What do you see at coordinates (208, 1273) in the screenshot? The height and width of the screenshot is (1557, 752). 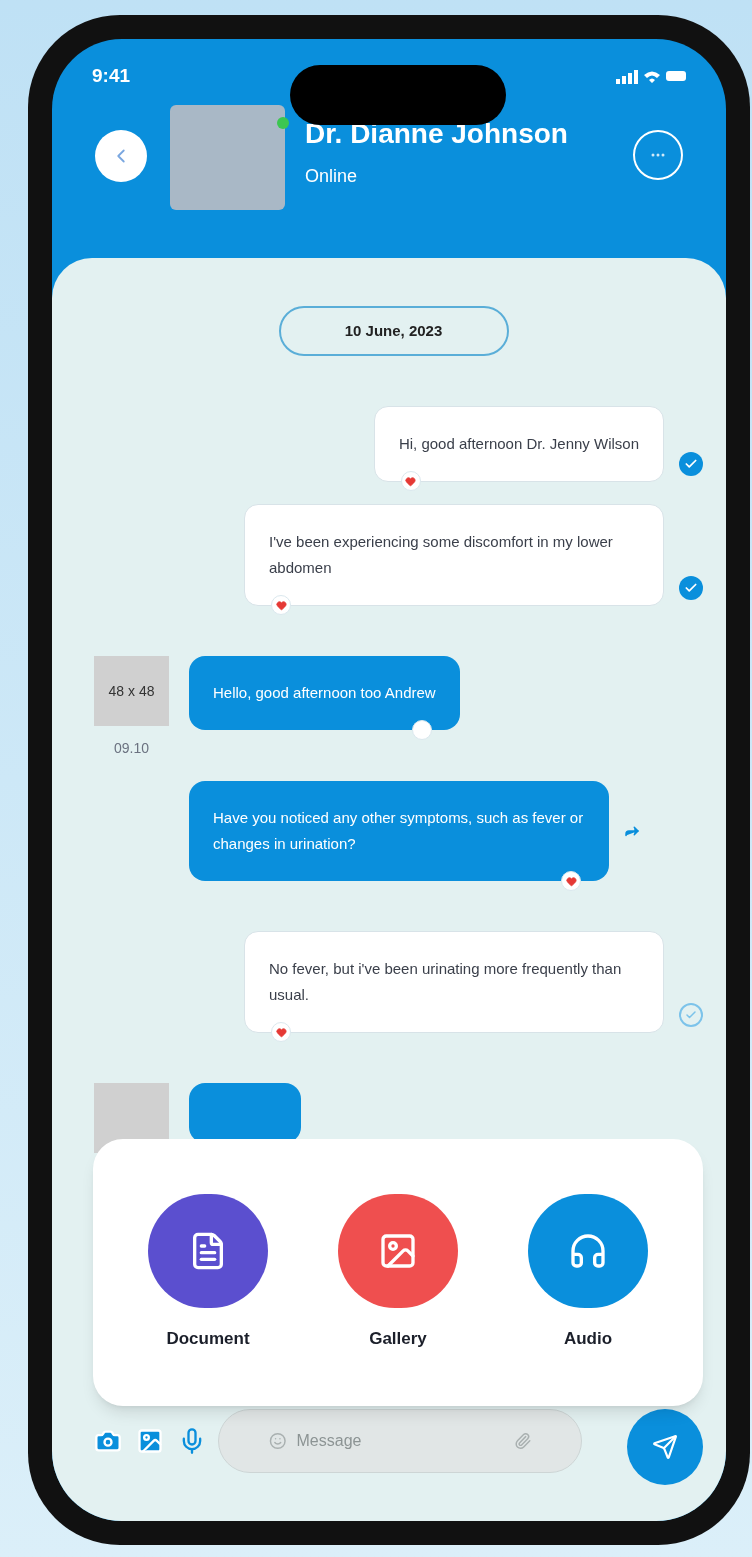 I see `document-attachment-button: Document` at bounding box center [208, 1273].